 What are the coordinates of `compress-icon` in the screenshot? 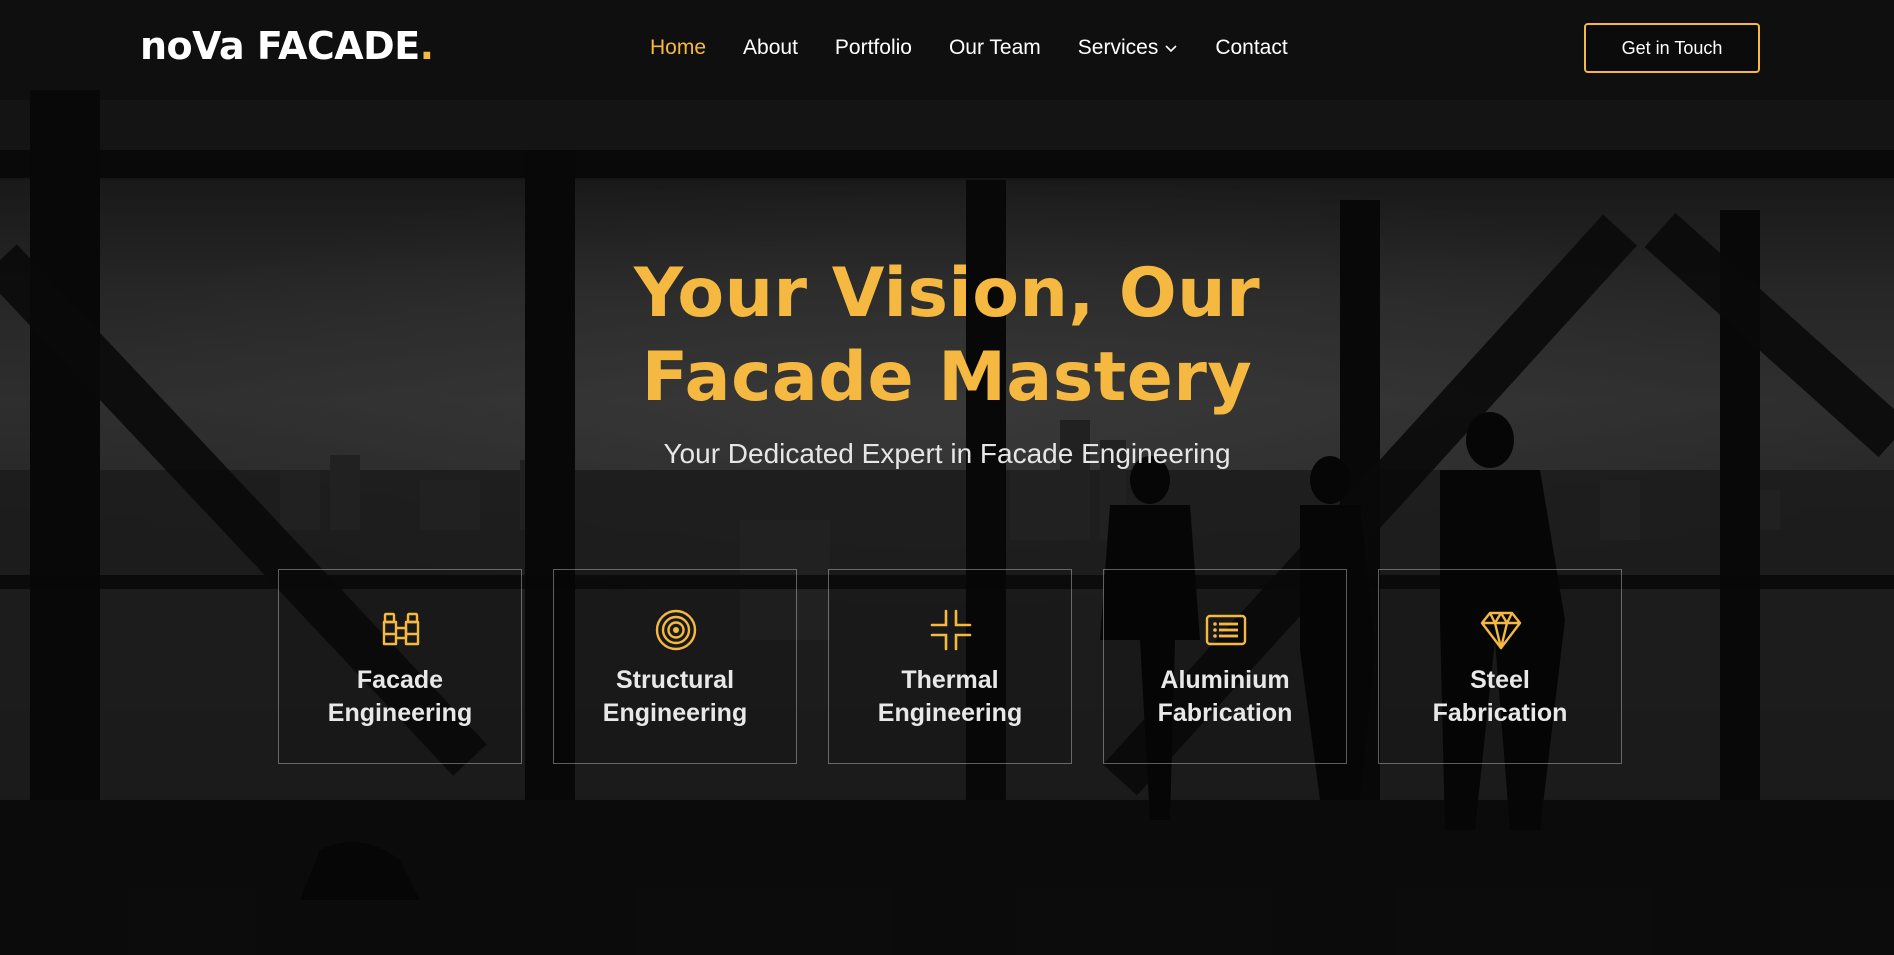 It's located at (951, 630).